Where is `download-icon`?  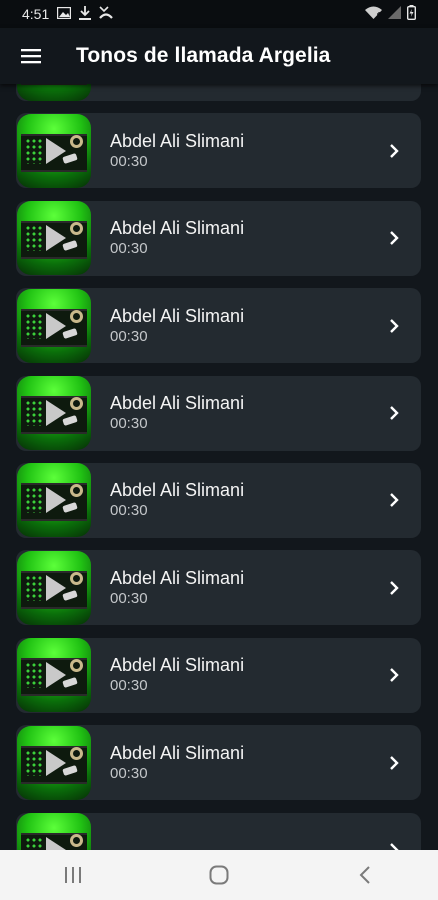
download-icon is located at coordinates (85, 14).